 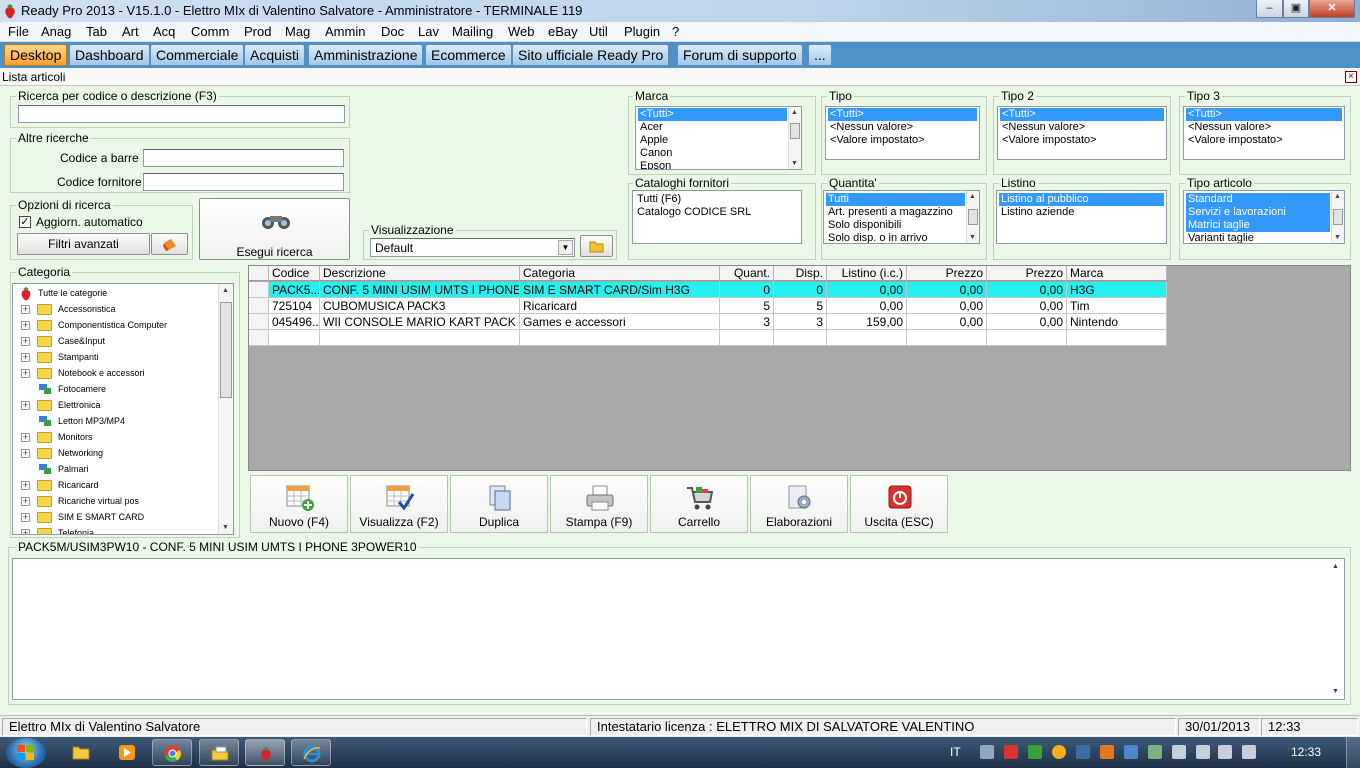 What do you see at coordinates (420, 273) in the screenshot?
I see `column-header: Descrizione` at bounding box center [420, 273].